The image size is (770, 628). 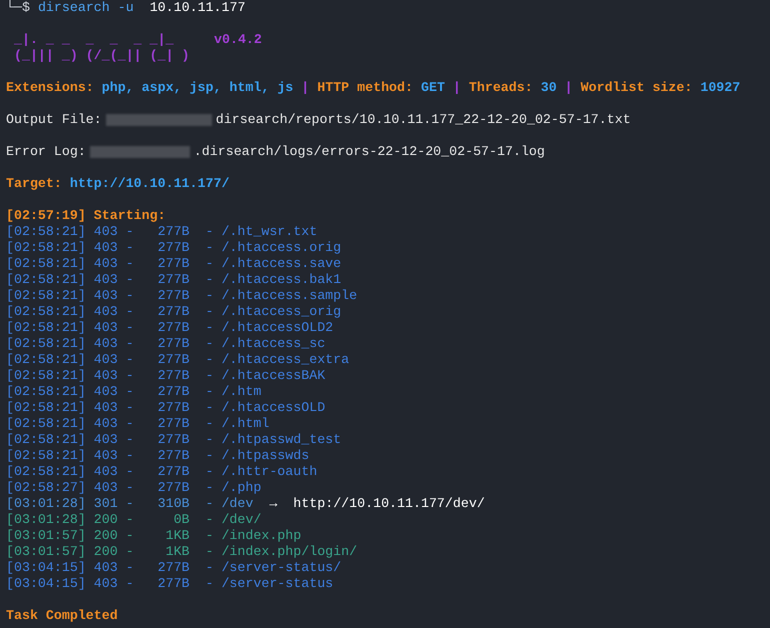 What do you see at coordinates (166, 376) in the screenshot?
I see `result-row: [02:58:21] 403 - 277B - /.htaccessBAK` at bounding box center [166, 376].